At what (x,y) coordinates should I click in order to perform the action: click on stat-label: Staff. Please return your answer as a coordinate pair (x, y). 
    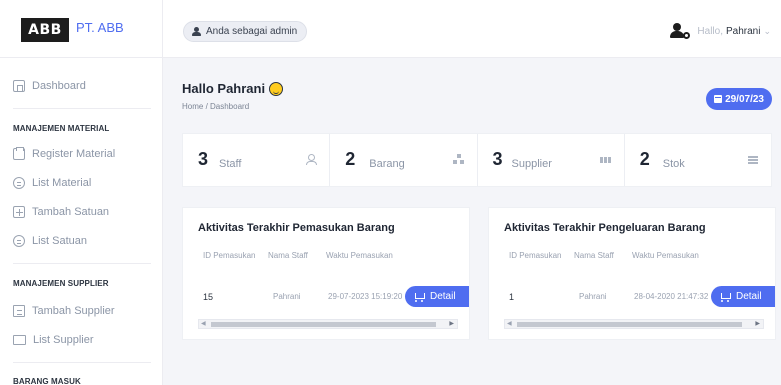
    Looking at the image, I should click on (230, 164).